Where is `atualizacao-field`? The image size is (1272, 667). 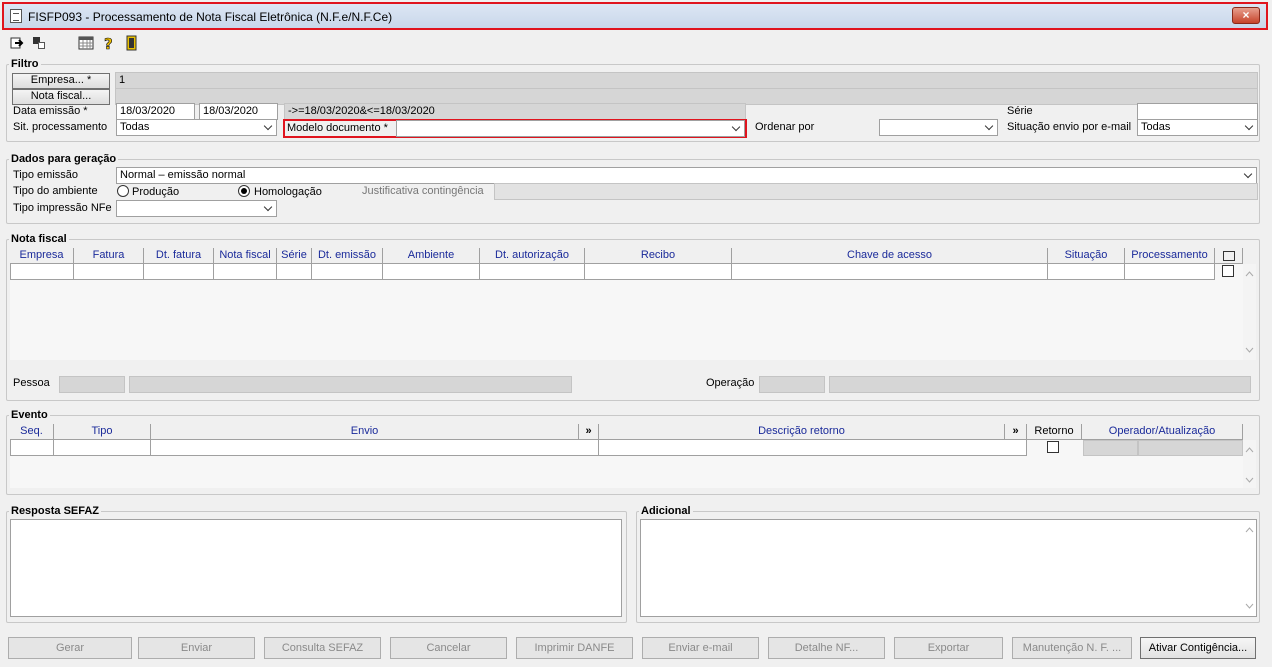
atualizacao-field is located at coordinates (1190, 448).